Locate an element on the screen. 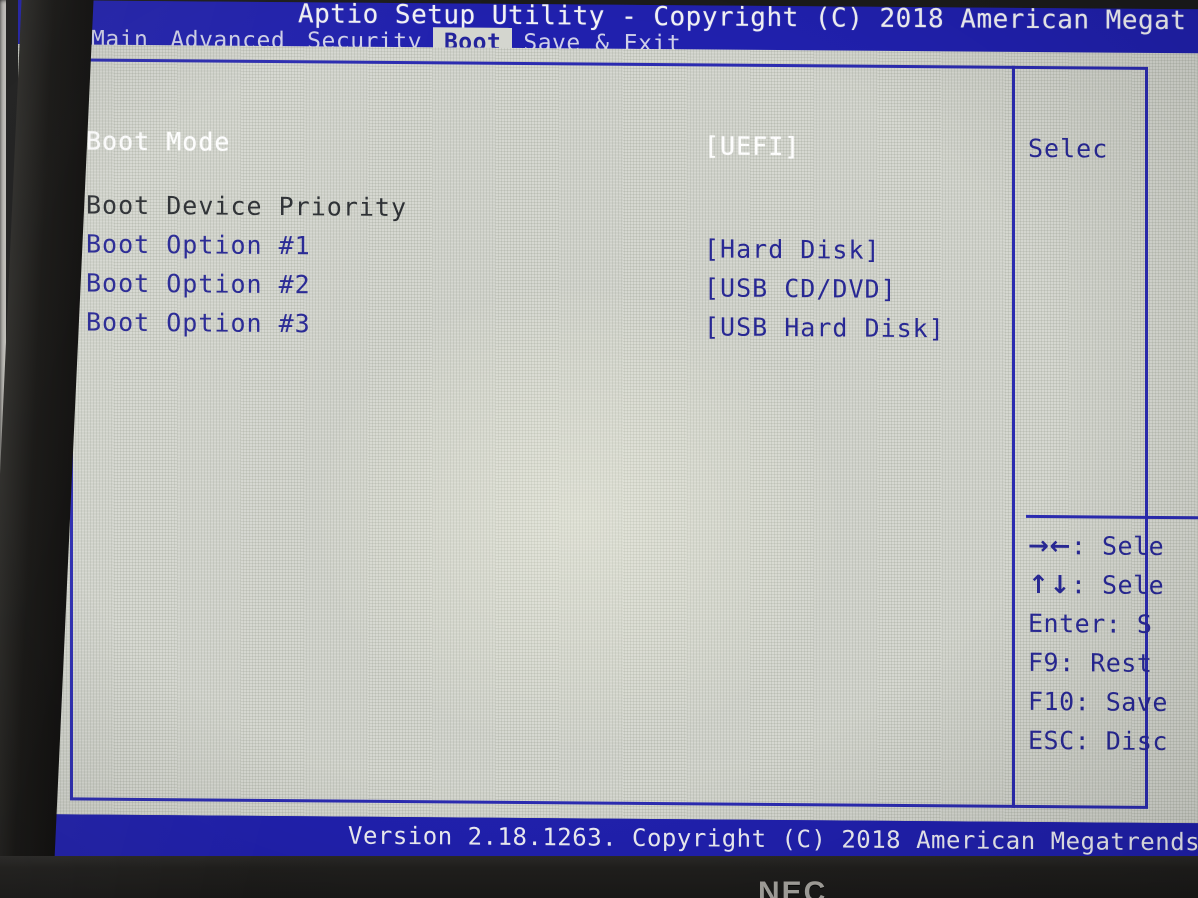 This screenshot has height=898, width=1198. key-legend-text-select-screen: : Sele is located at coordinates (1117, 546).